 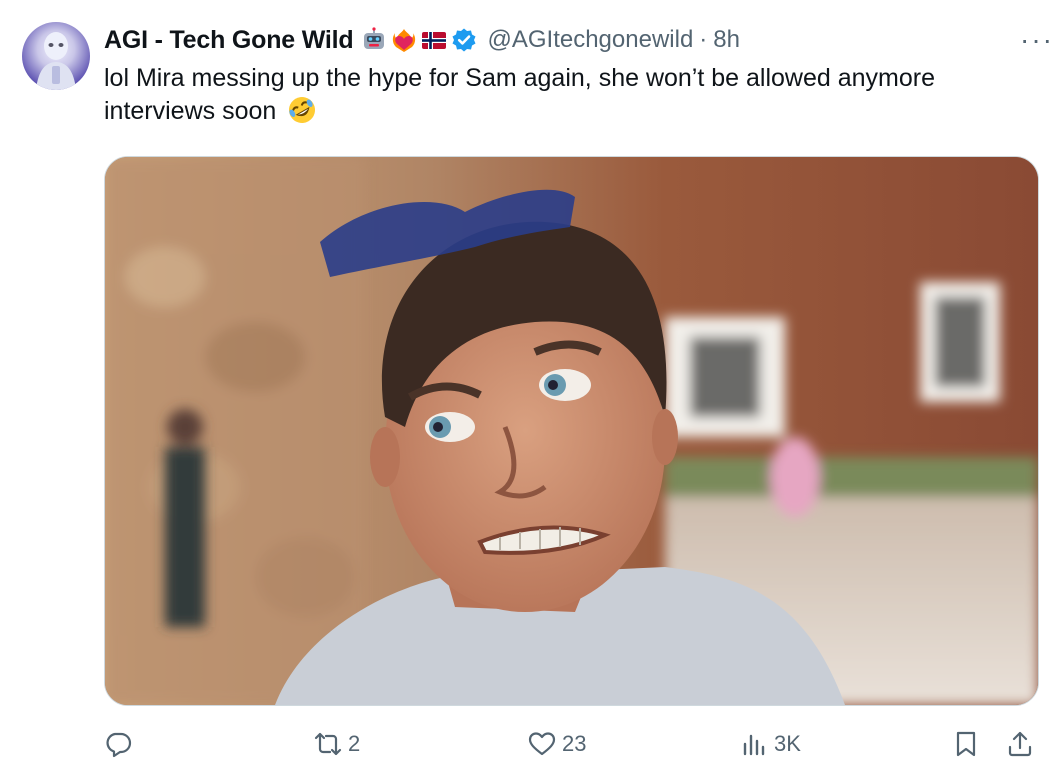 I want to click on author-name: AGI - Tech Gone Wild, so click(x=229, y=40).